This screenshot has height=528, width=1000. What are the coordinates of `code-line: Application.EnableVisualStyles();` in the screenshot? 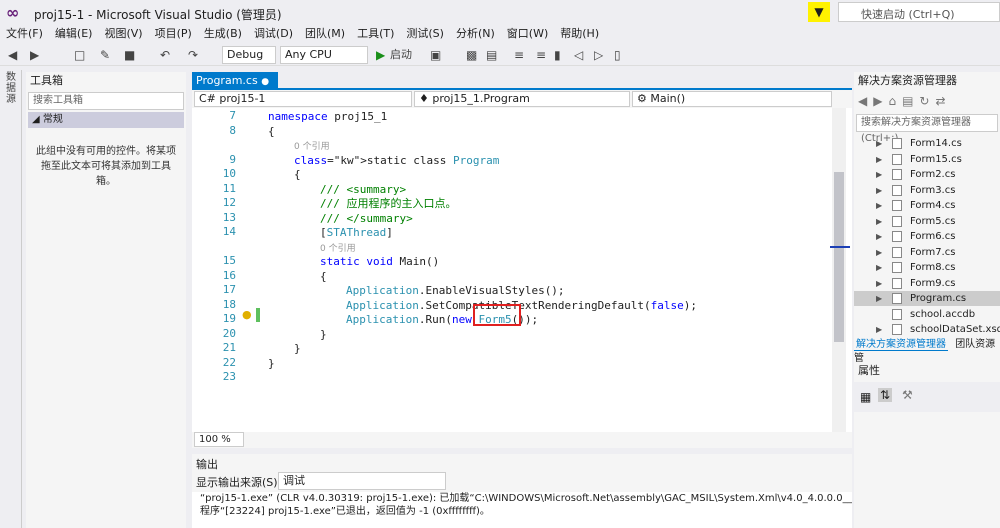 It's located at (455, 290).